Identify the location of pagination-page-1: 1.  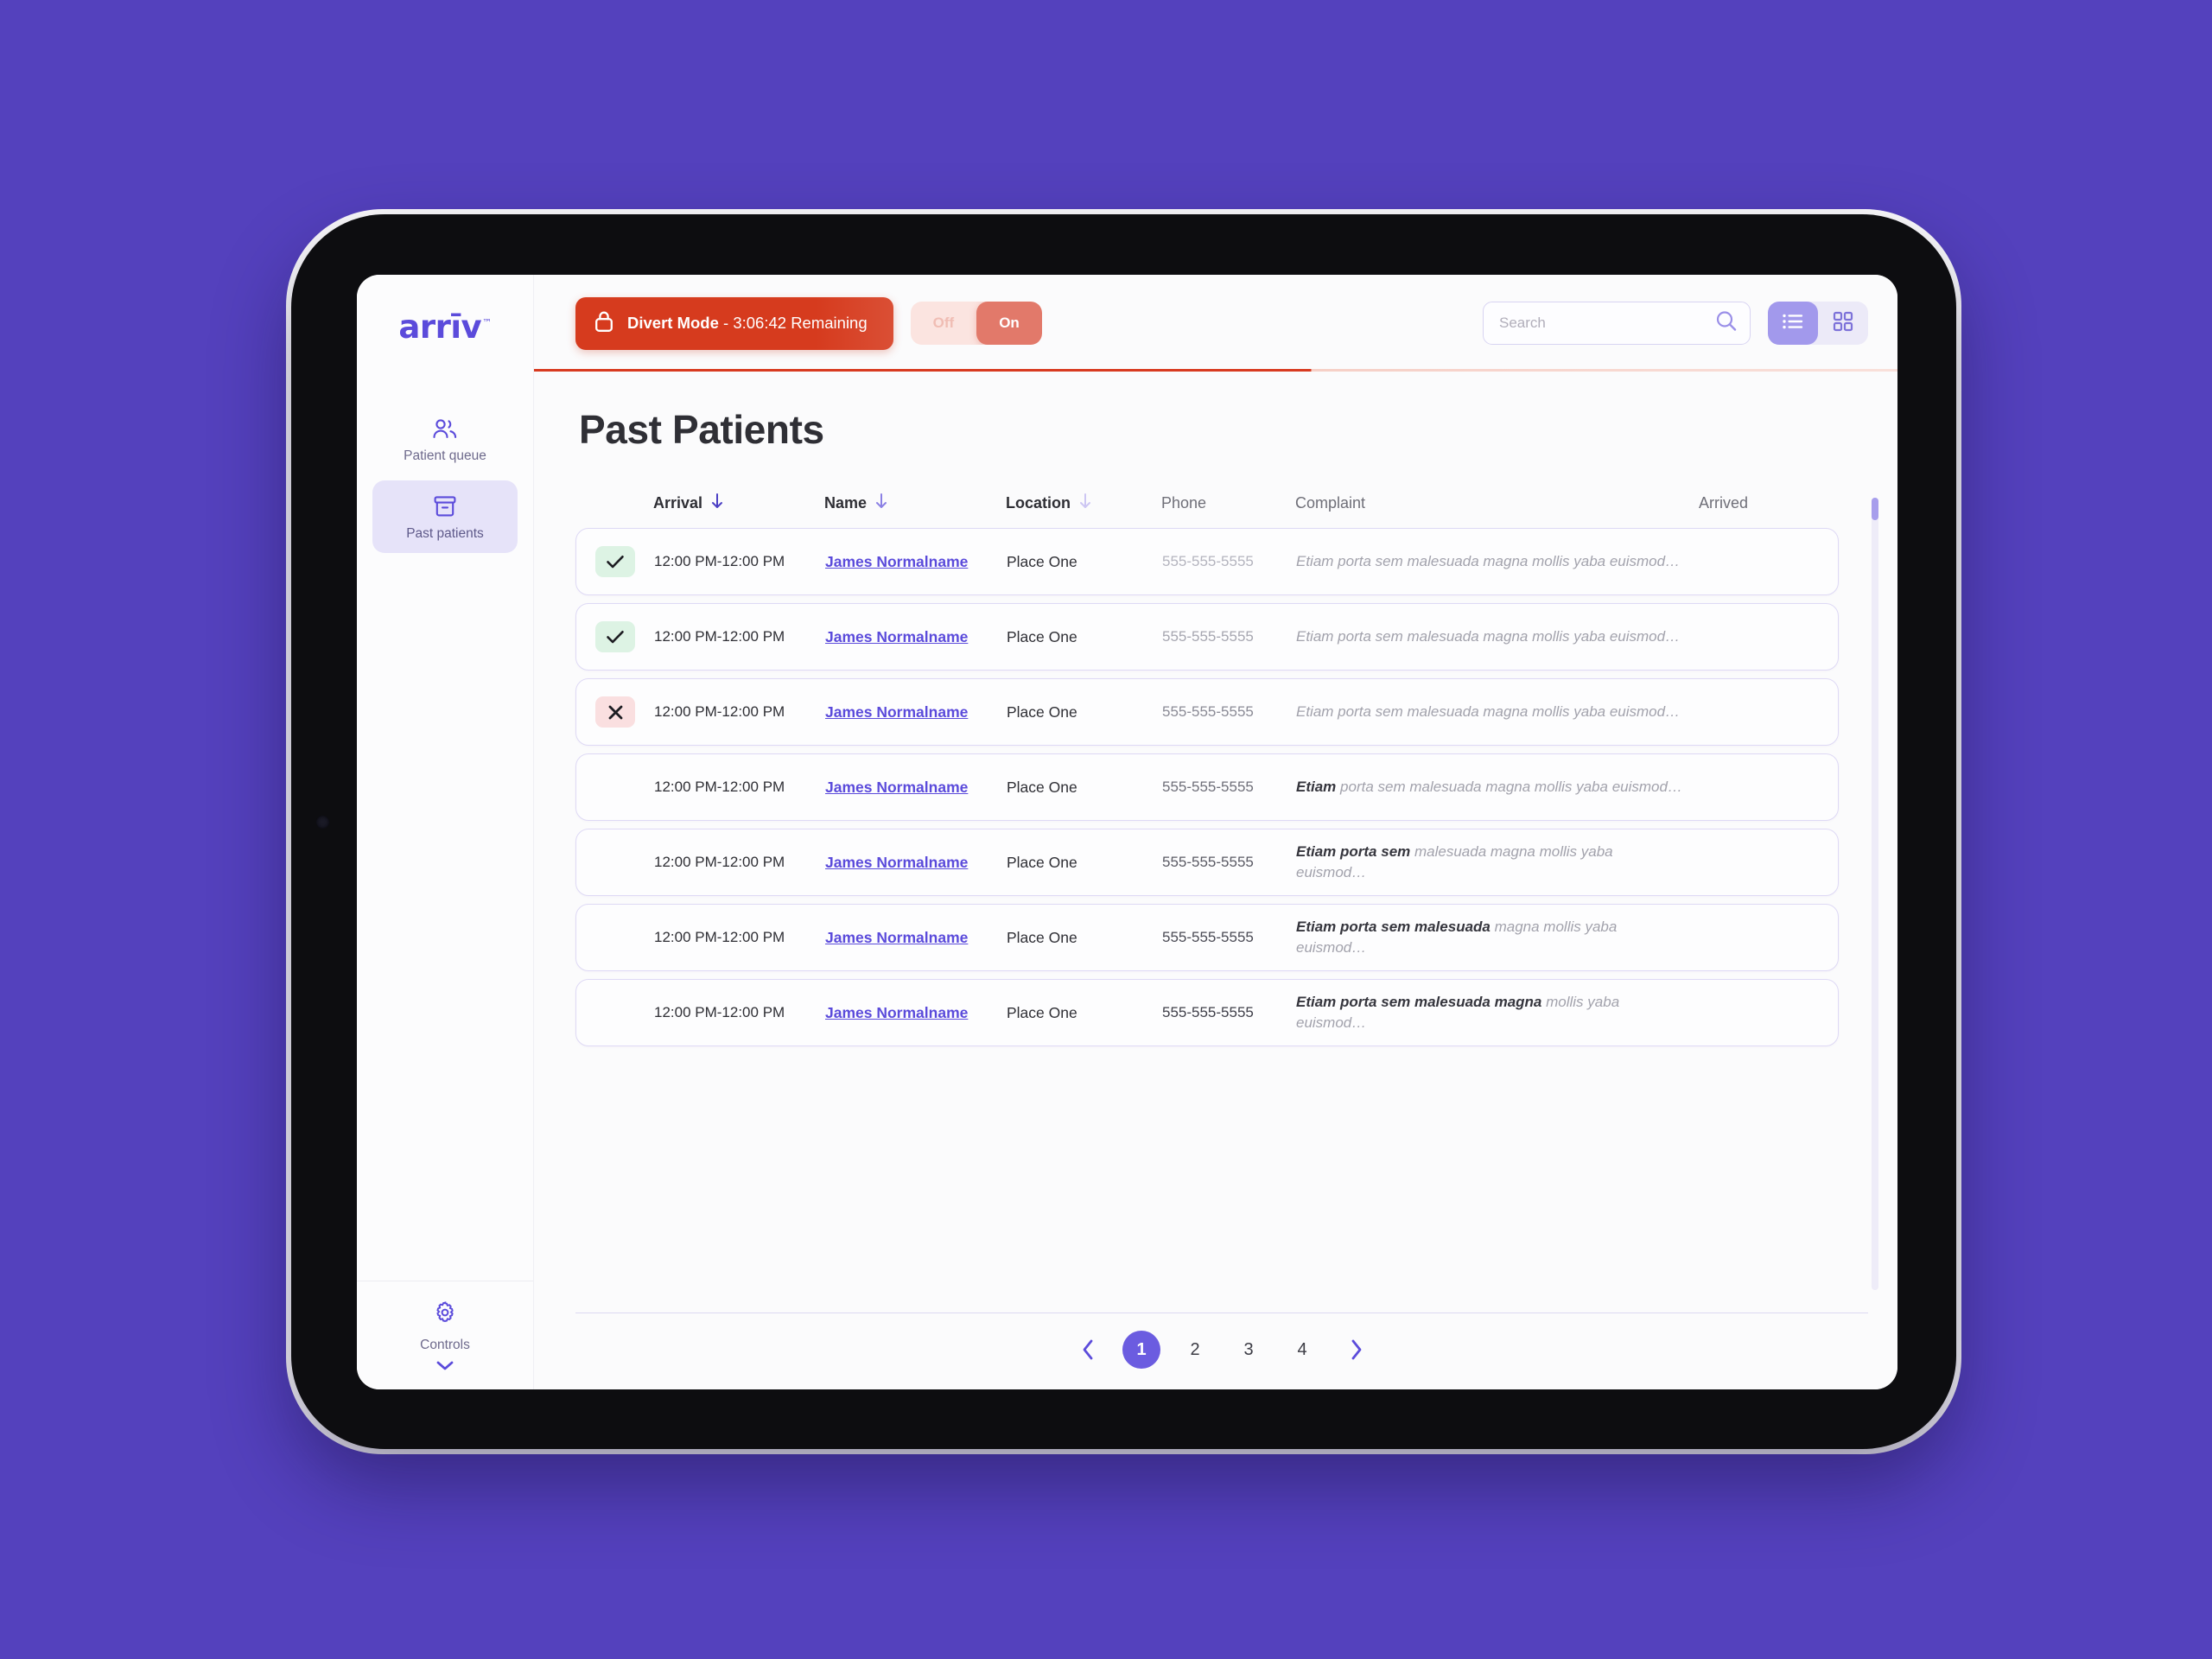
(1141, 1350).